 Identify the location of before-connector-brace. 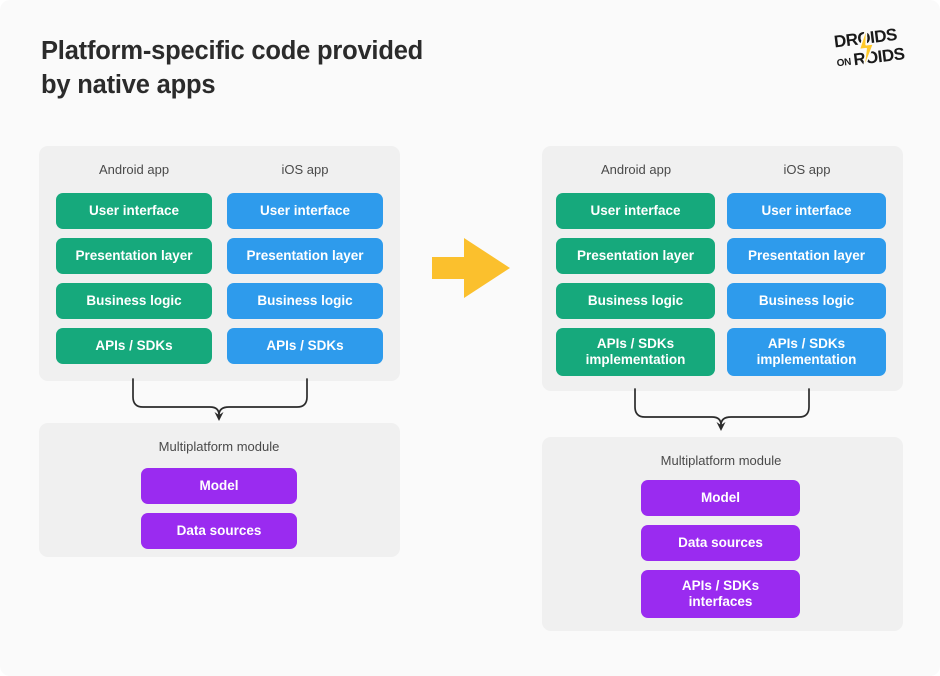
(220, 400).